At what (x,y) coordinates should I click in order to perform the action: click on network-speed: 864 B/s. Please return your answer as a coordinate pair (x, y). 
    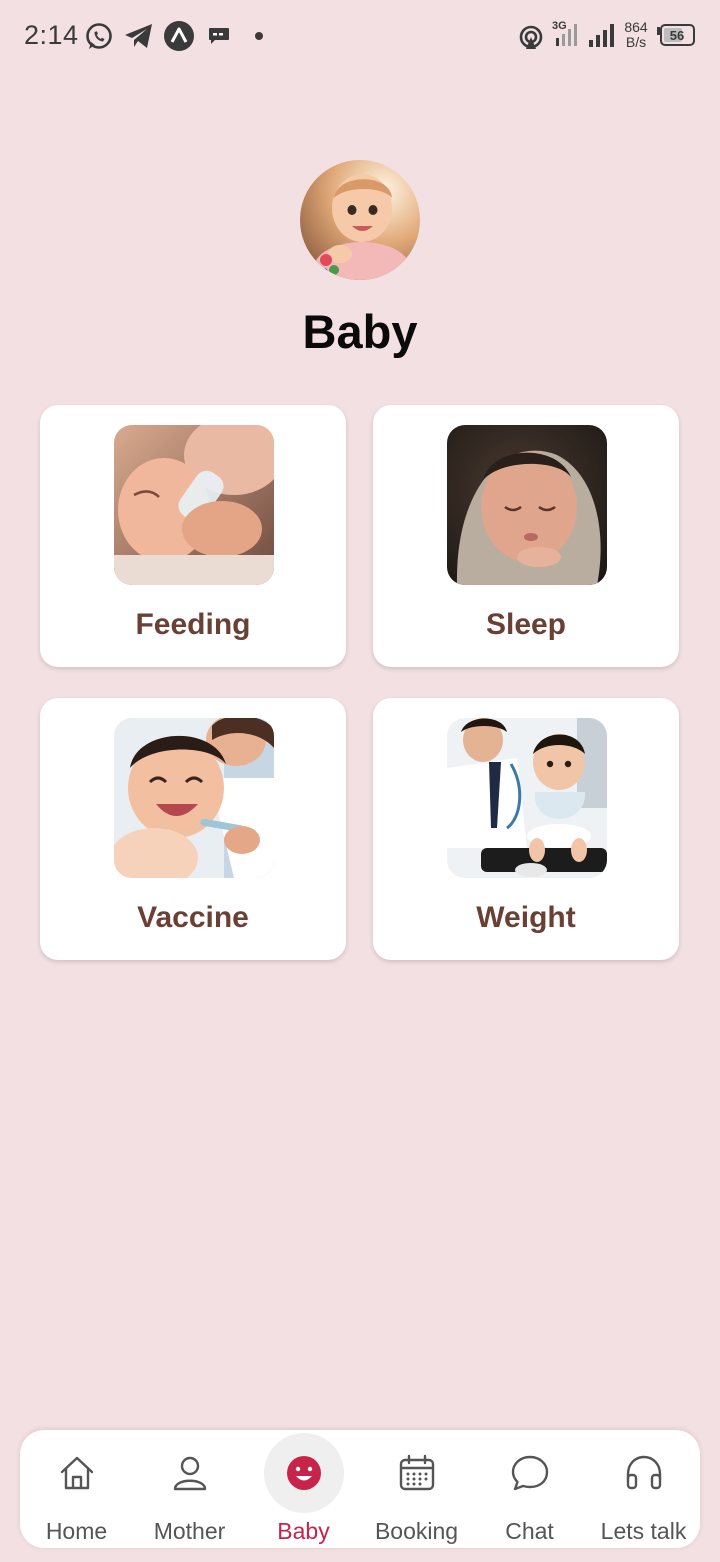
    Looking at the image, I should click on (636, 35).